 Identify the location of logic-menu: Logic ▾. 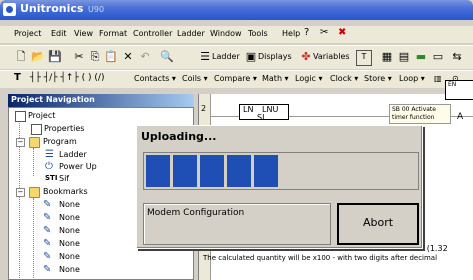
(308, 78).